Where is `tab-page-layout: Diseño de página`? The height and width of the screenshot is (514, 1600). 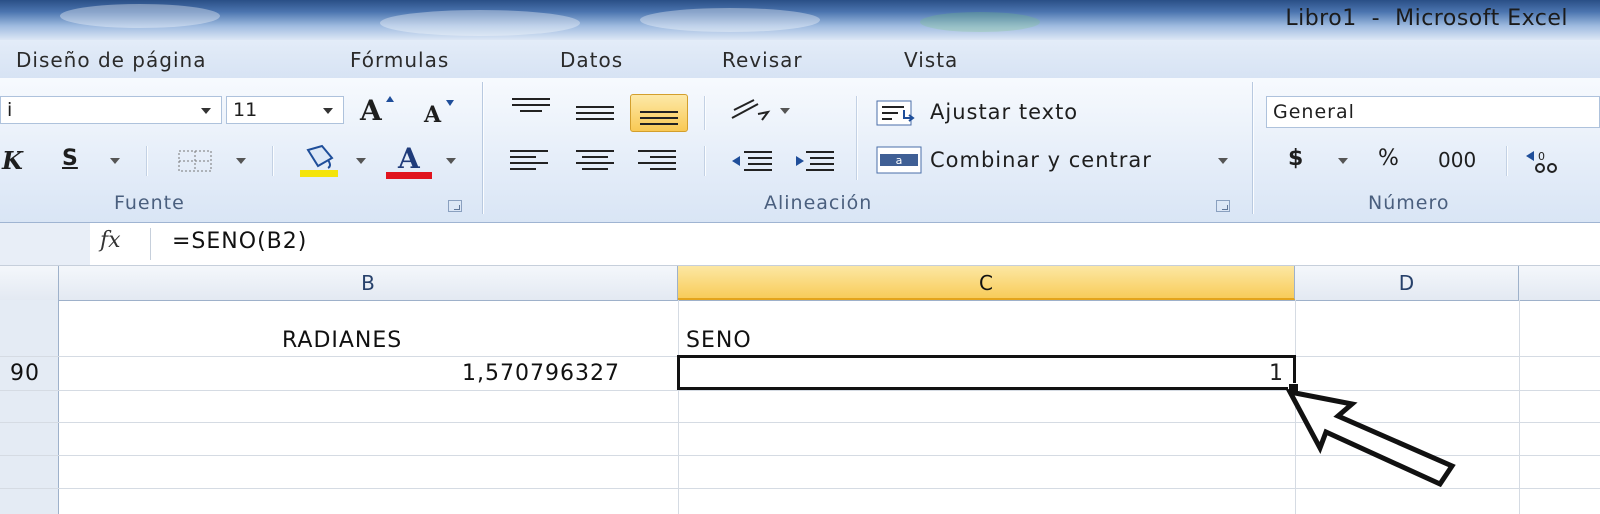
tab-page-layout: Diseño de página is located at coordinates (111, 60).